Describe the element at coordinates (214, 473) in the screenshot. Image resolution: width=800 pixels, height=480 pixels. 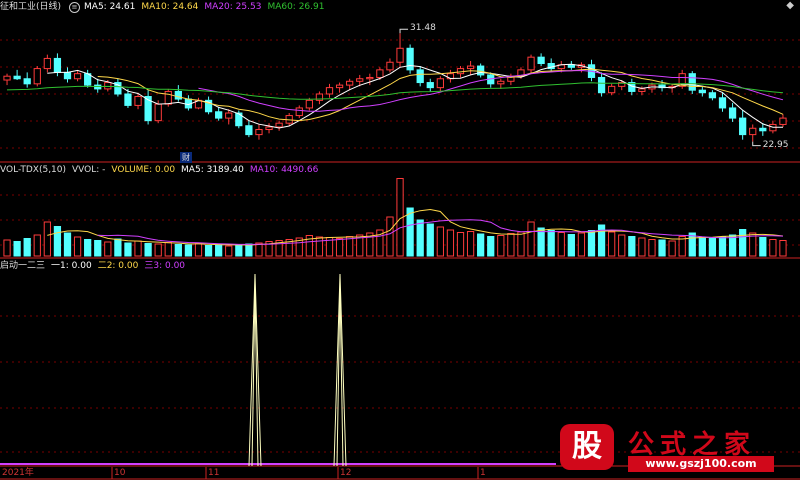
I see `date-tick: 11` at that location.